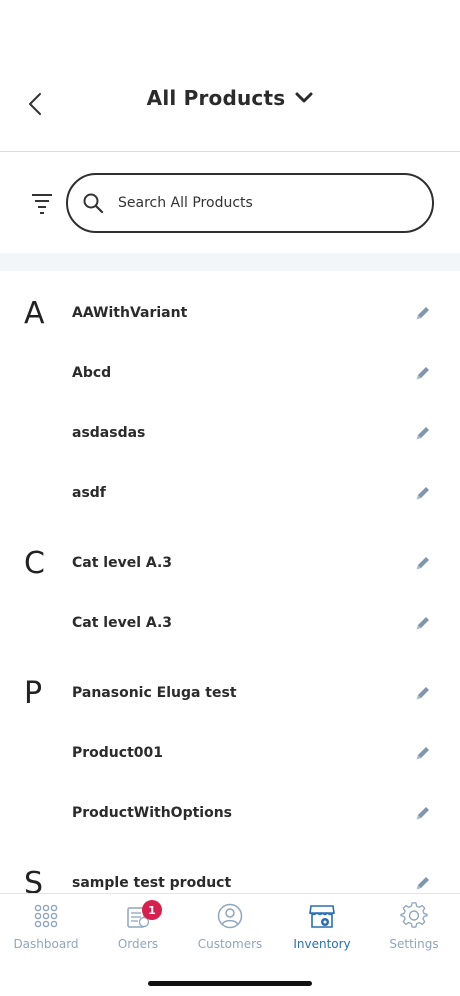 The height and width of the screenshot is (996, 460). What do you see at coordinates (34, 879) in the screenshot?
I see `section-letter: S` at bounding box center [34, 879].